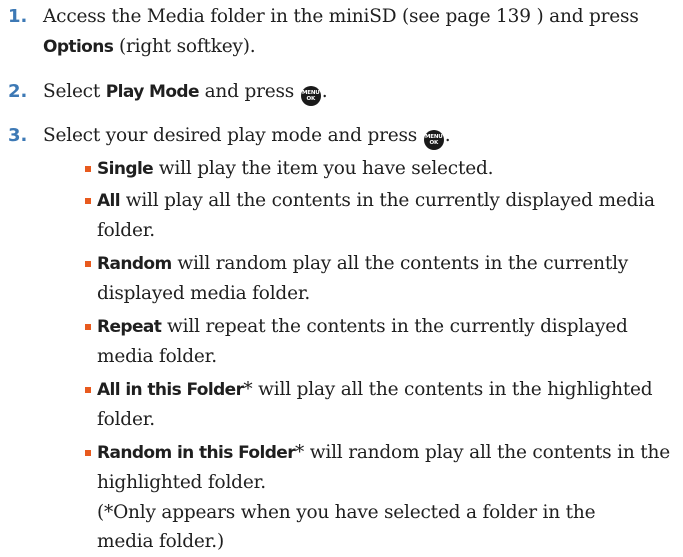 The width and height of the screenshot is (683, 557). I want to click on step-text-line: Select Play Mode and press MENU OK., so click(185, 92).